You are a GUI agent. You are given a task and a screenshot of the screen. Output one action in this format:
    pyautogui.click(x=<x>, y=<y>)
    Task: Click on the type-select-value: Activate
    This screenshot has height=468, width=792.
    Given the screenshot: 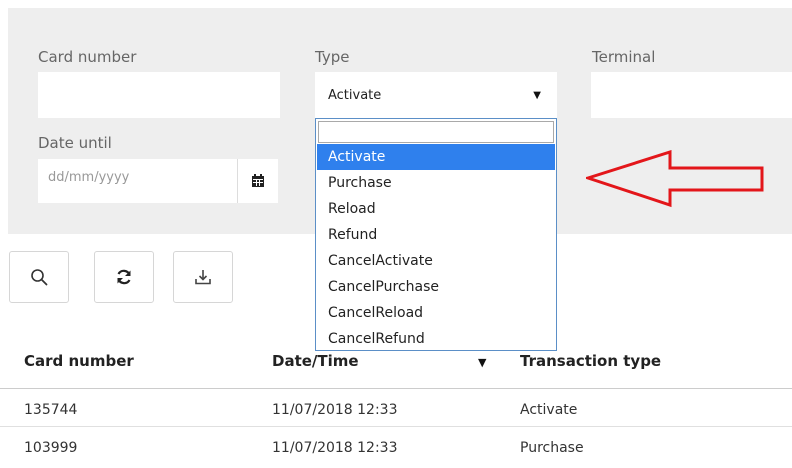 What is the action you would take?
    pyautogui.click(x=355, y=95)
    